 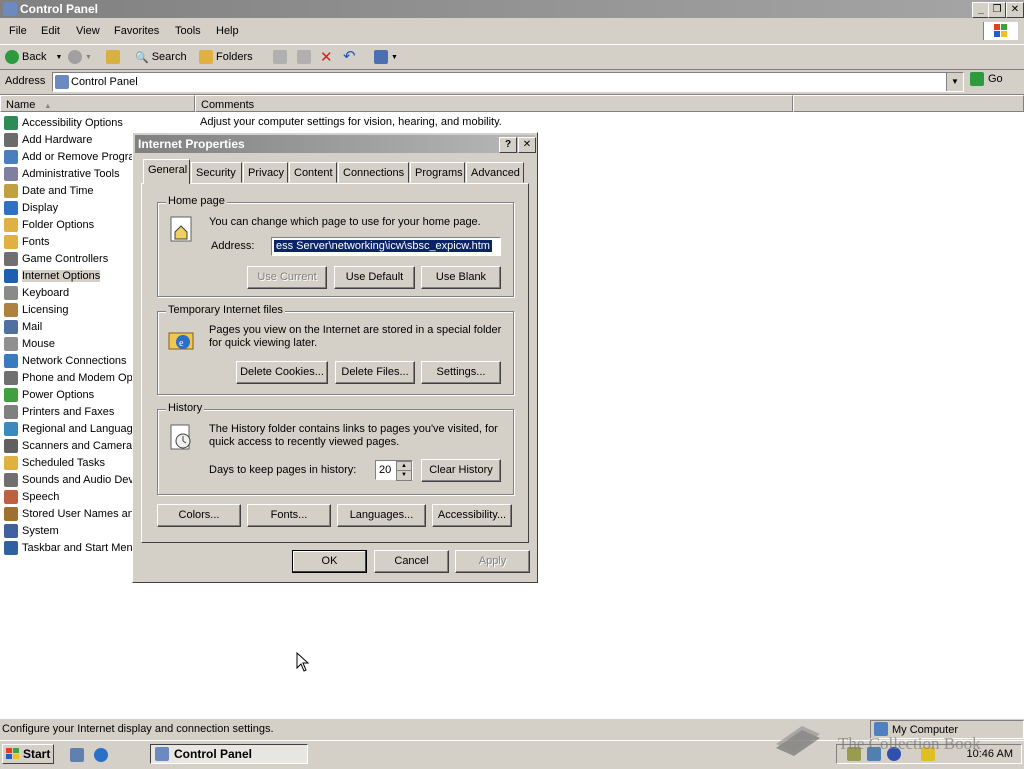 What do you see at coordinates (495, 172) in the screenshot?
I see `tab-advanced: Advanced` at bounding box center [495, 172].